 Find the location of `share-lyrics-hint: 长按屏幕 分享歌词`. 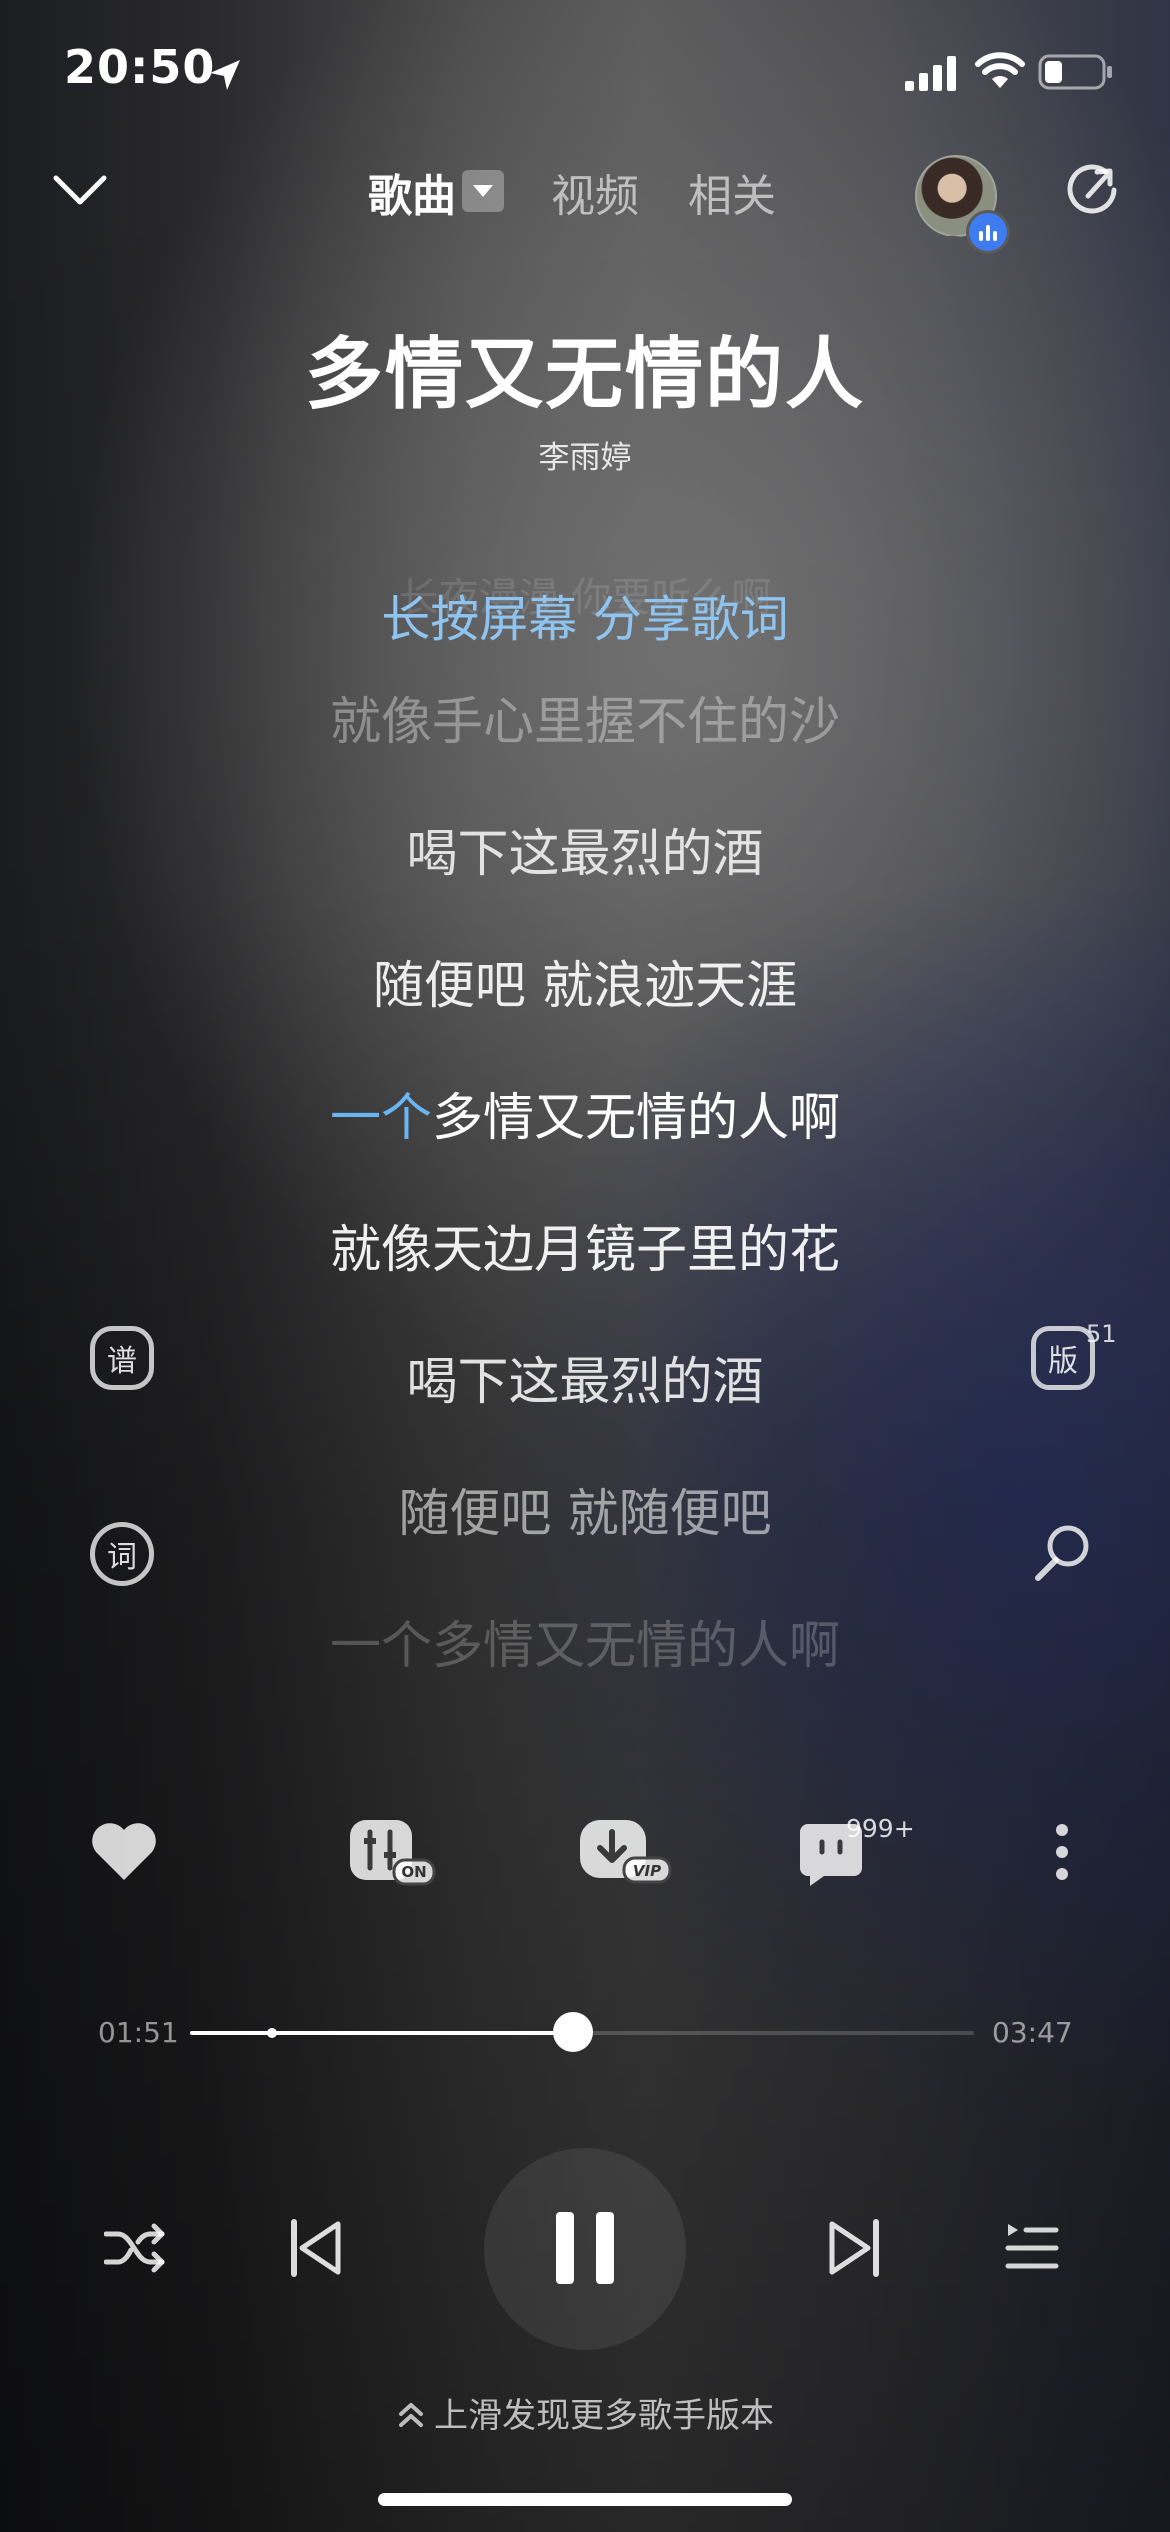

share-lyrics-hint: 长按屏幕 分享歌词 is located at coordinates (585, 615).